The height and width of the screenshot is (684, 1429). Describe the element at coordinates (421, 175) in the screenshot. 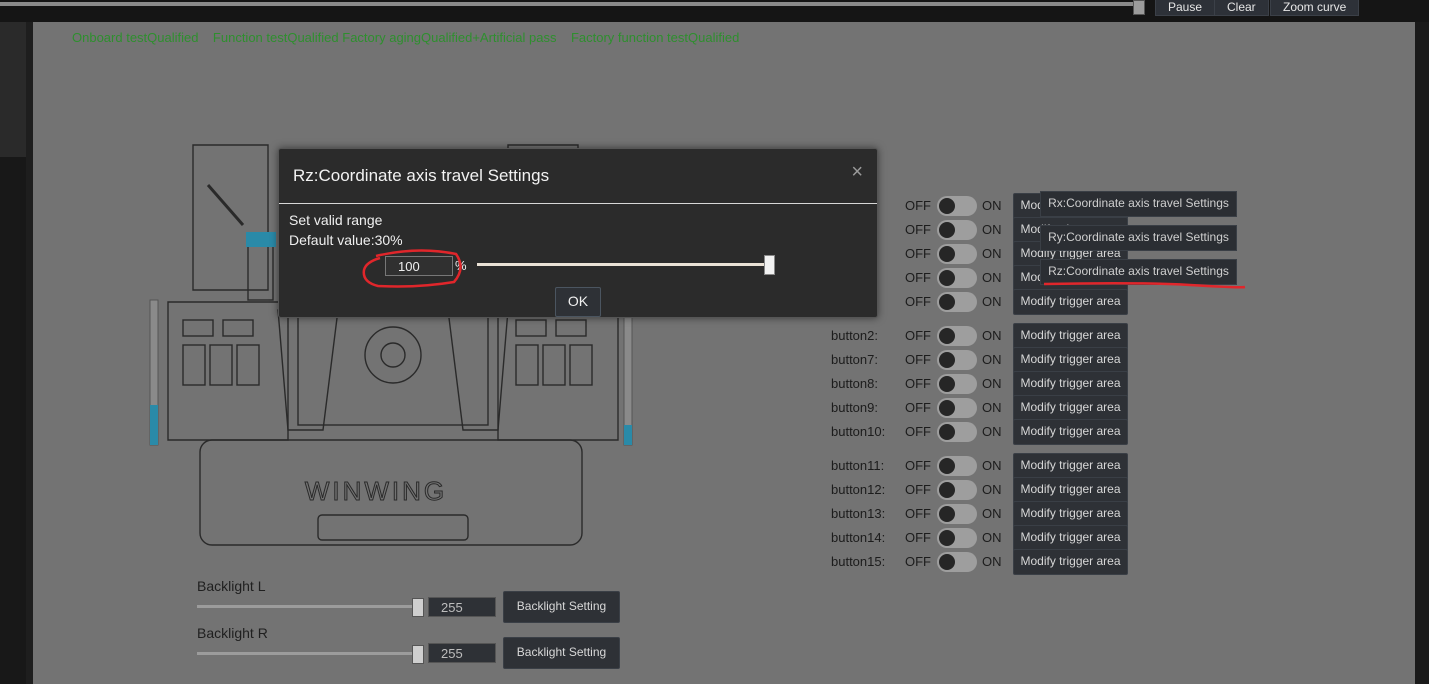

I see `dialog-title: Rz:Coordinate axis travel Settings` at that location.